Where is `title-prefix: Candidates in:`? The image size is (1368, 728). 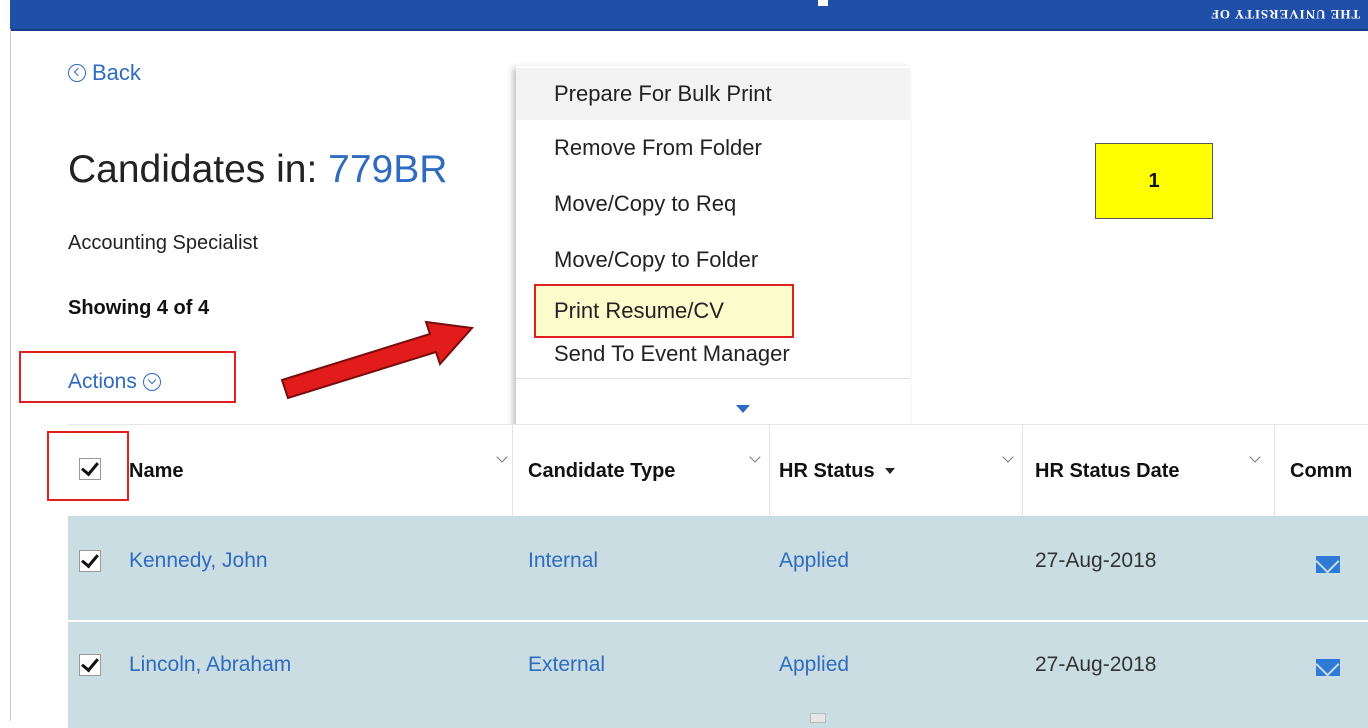 title-prefix: Candidates in: is located at coordinates (198, 169).